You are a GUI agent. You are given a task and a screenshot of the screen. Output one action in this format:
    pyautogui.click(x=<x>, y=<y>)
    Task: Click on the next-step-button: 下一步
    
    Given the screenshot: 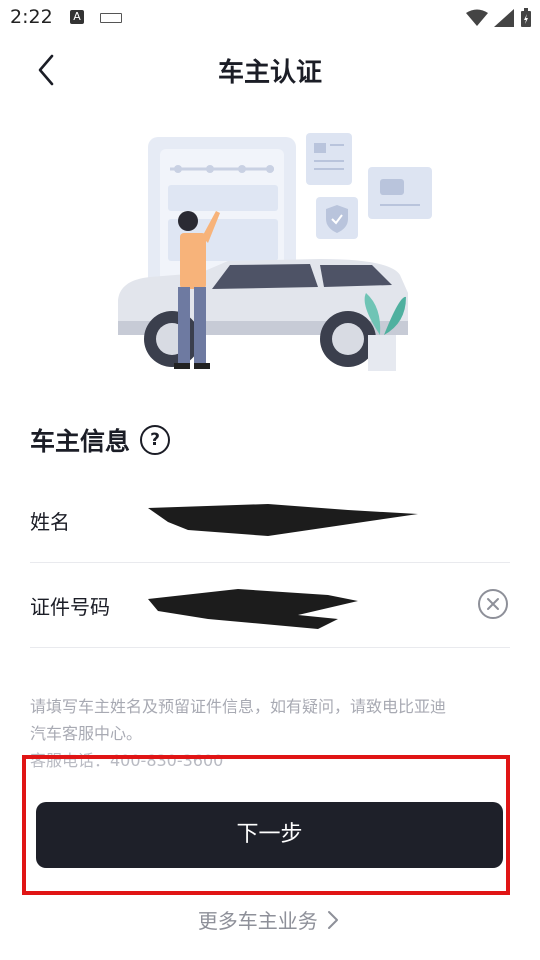 What is the action you would take?
    pyautogui.click(x=269, y=835)
    